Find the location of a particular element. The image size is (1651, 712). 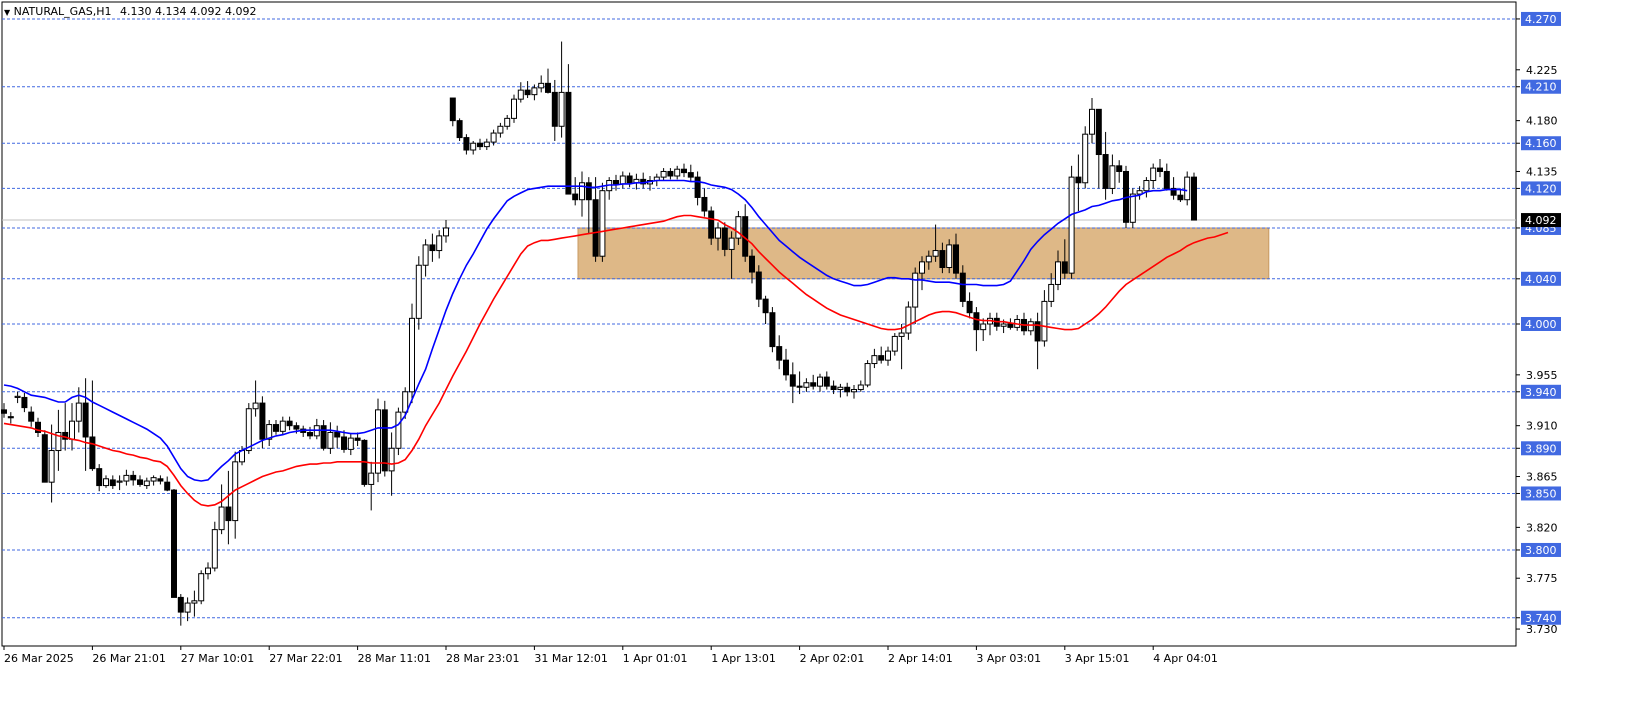

dropdown-triangle-icon: ▼ is located at coordinates (7, 12).